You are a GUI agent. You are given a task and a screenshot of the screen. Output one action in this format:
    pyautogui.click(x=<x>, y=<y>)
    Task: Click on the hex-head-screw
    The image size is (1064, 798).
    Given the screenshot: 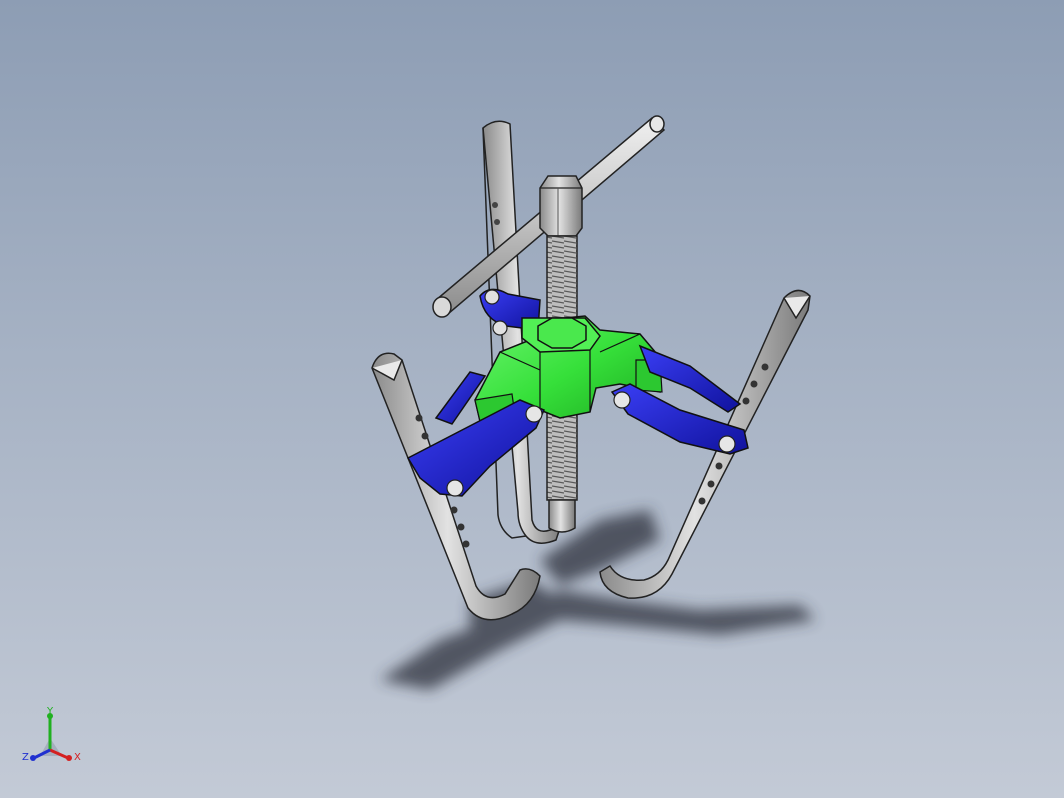 What is the action you would take?
    pyautogui.click(x=561, y=206)
    